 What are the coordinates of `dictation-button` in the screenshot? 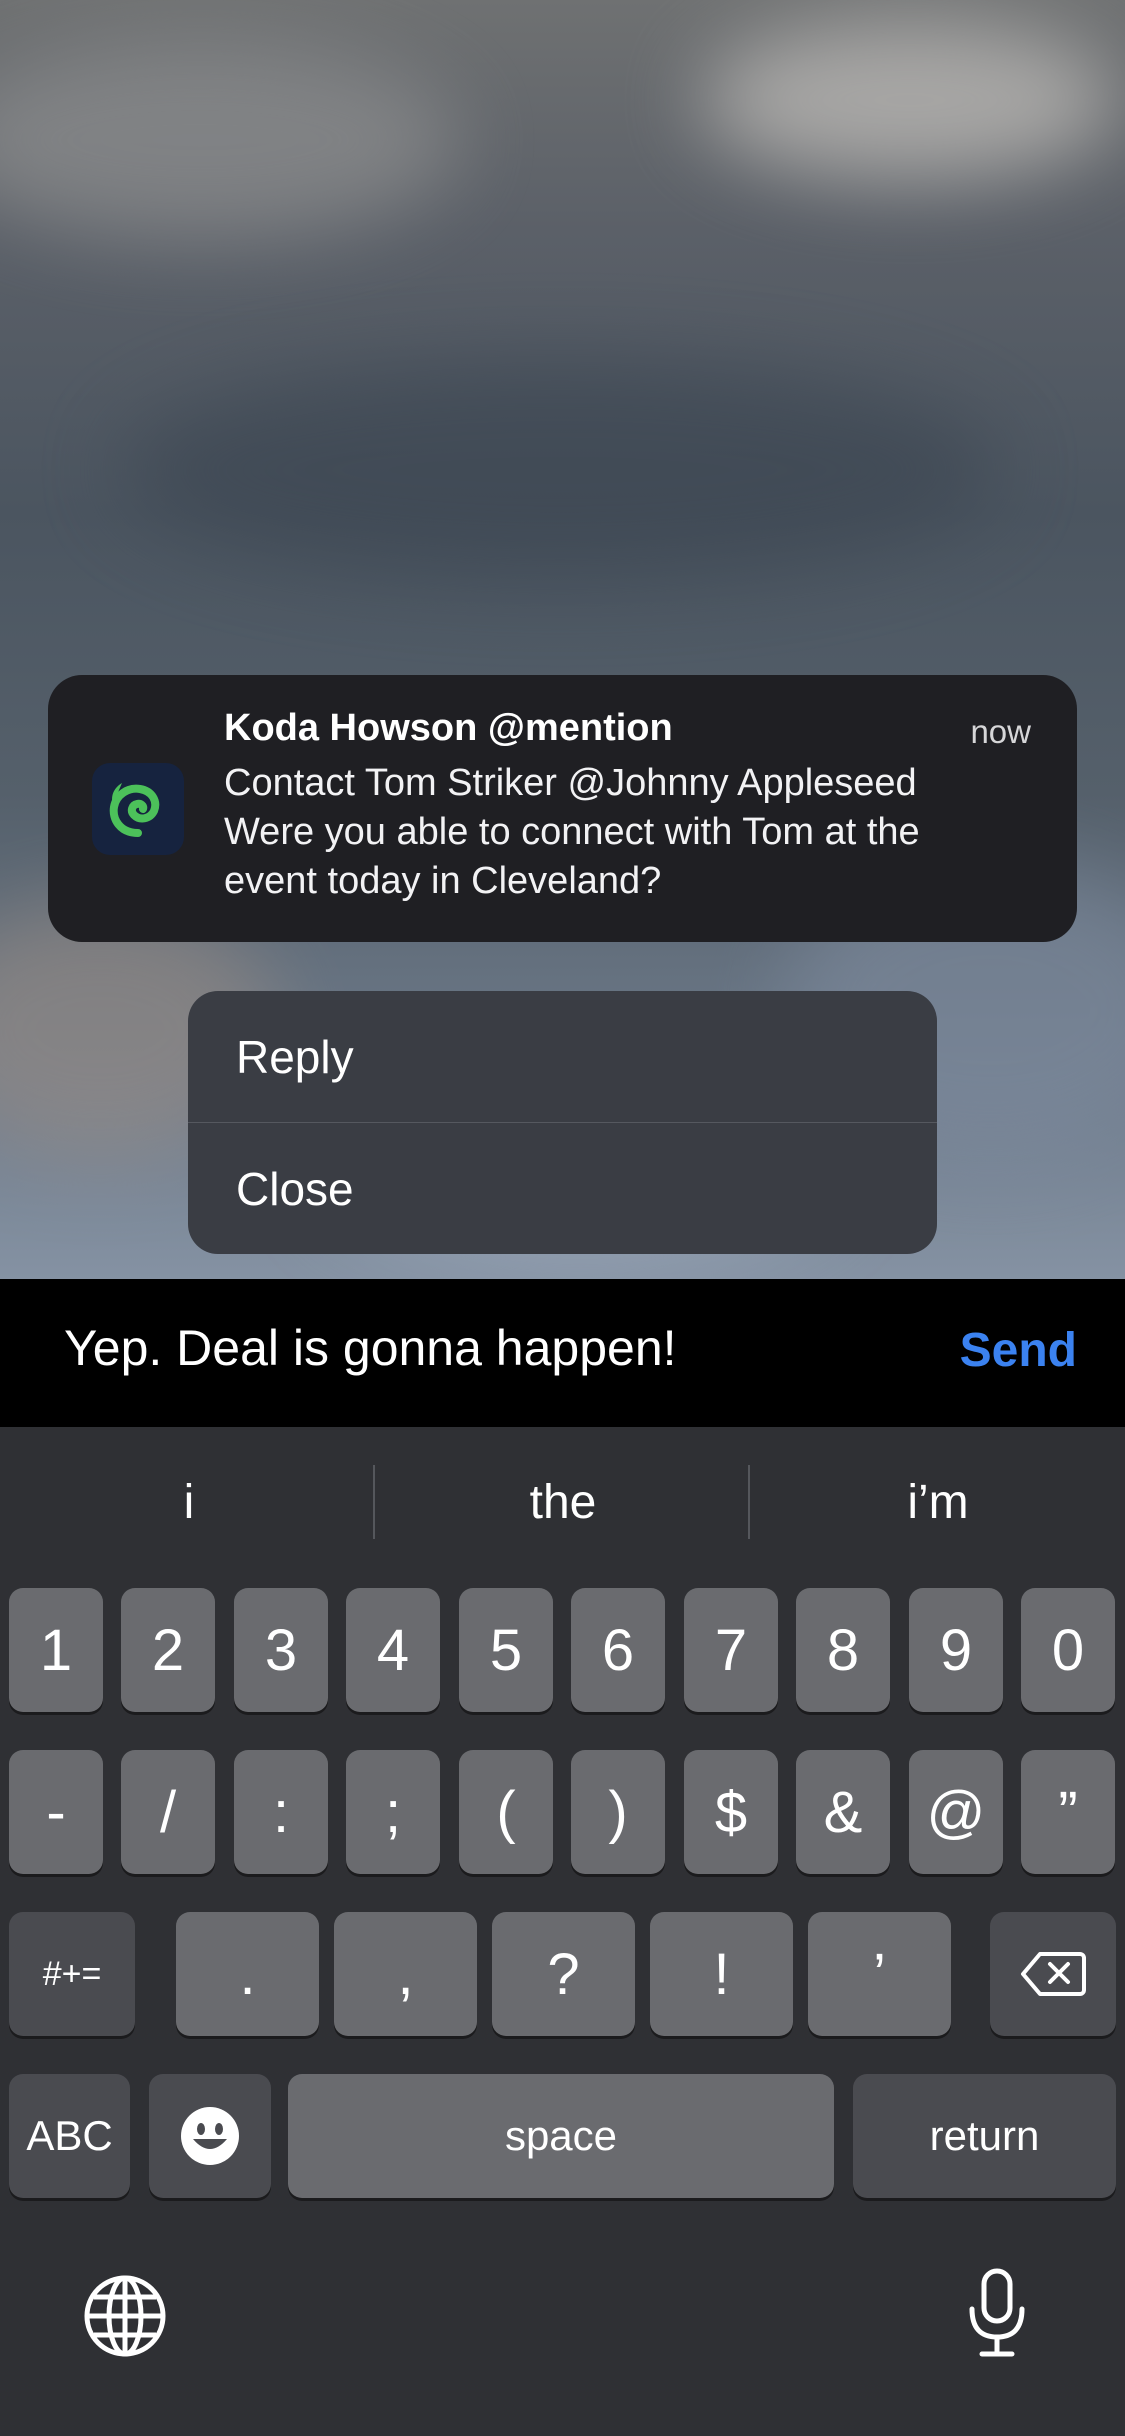 It's located at (997, 2315).